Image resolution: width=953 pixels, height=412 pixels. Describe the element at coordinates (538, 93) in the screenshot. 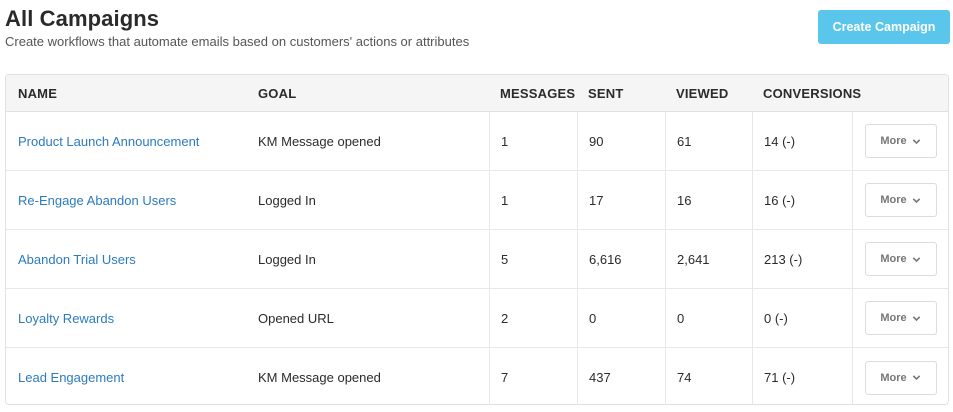

I see `column-header-messages: MESSAGES` at that location.